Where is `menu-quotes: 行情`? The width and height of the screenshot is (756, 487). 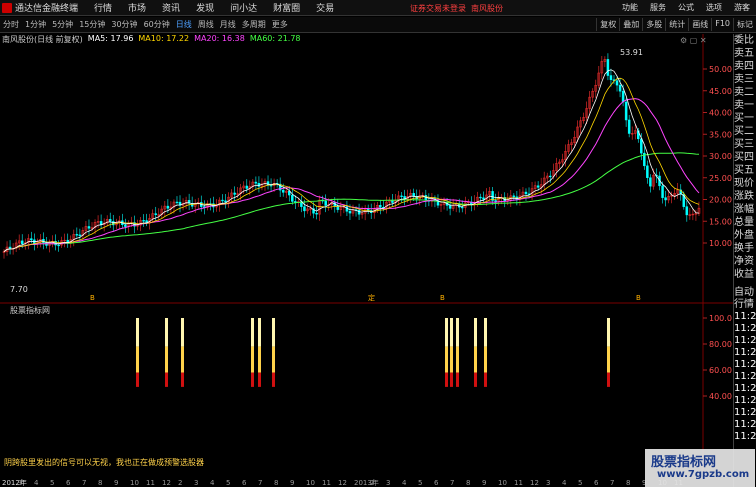
menu-quotes: 行情 is located at coordinates (103, 7).